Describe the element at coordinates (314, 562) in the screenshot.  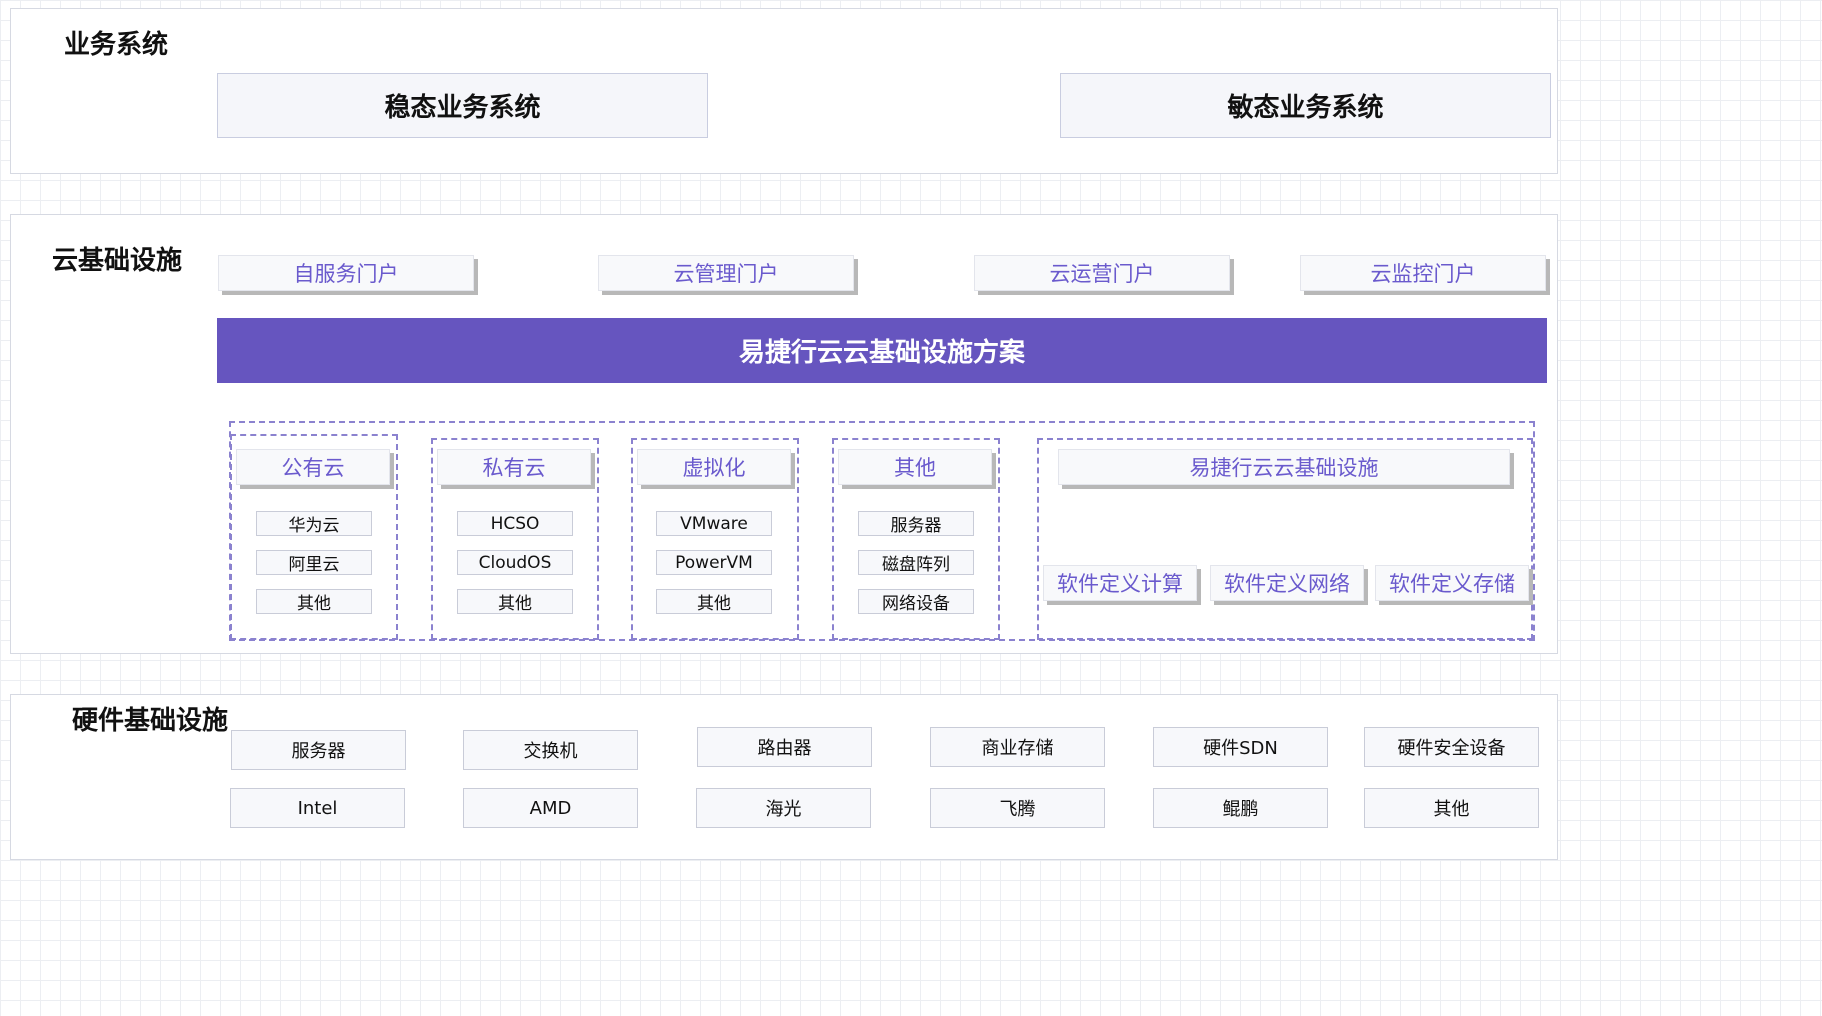
I see `item-aliyun: 阿里云` at that location.